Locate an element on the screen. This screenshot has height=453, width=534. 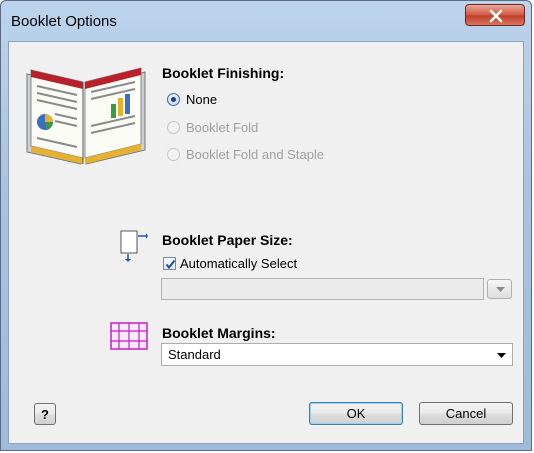
help-label: ? is located at coordinates (45, 414).